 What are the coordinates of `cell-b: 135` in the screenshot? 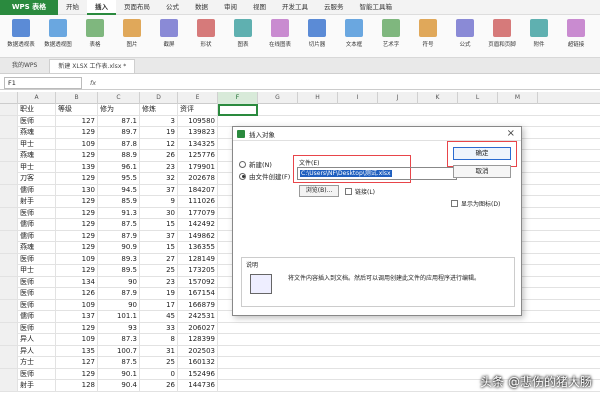 It's located at (77, 351).